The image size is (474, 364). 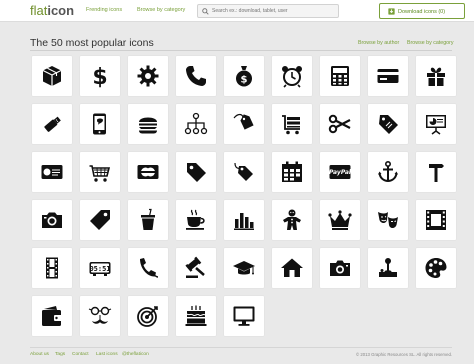 I want to click on nav-trending-icons: Frending icons, so click(x=104, y=10).